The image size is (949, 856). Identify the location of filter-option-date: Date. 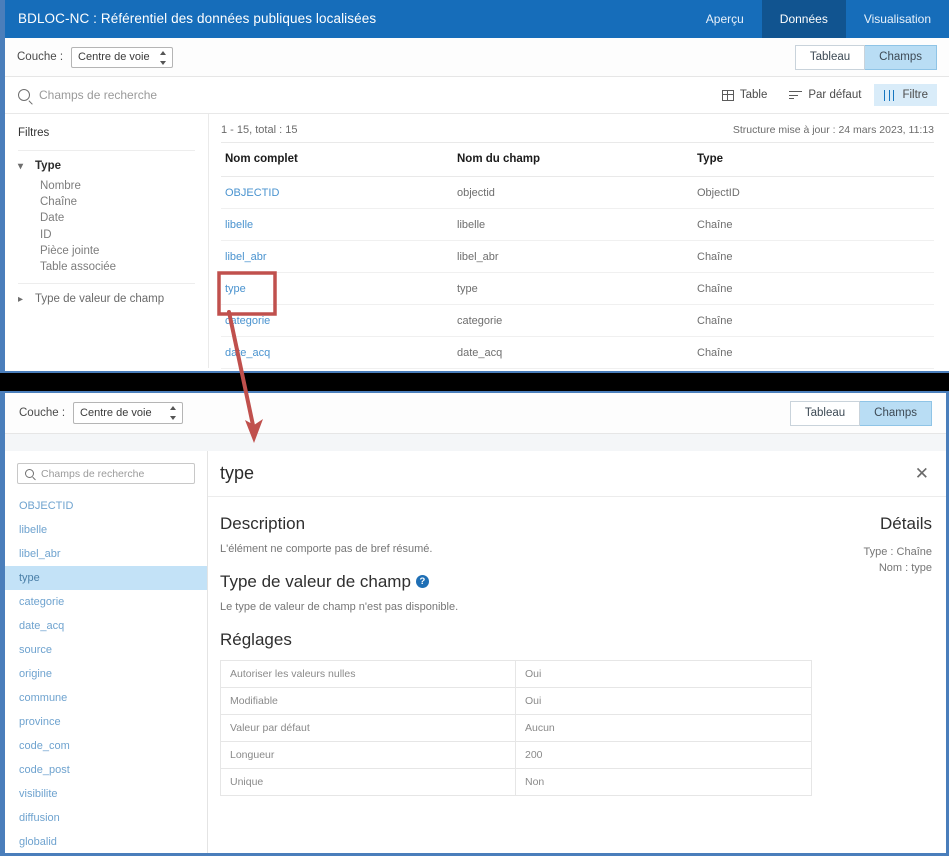
(117, 218).